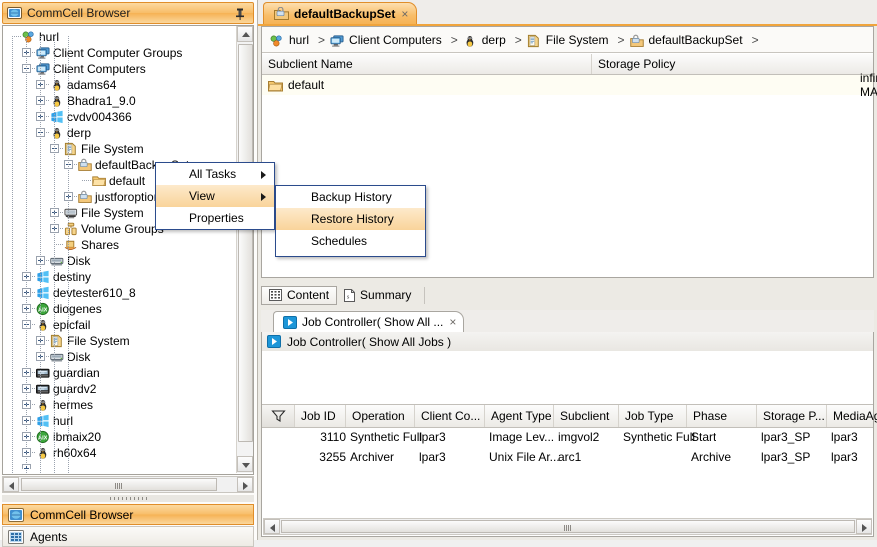 The height and width of the screenshot is (547, 877). I want to click on job-table-horizontal-scrollbar, so click(567, 526).